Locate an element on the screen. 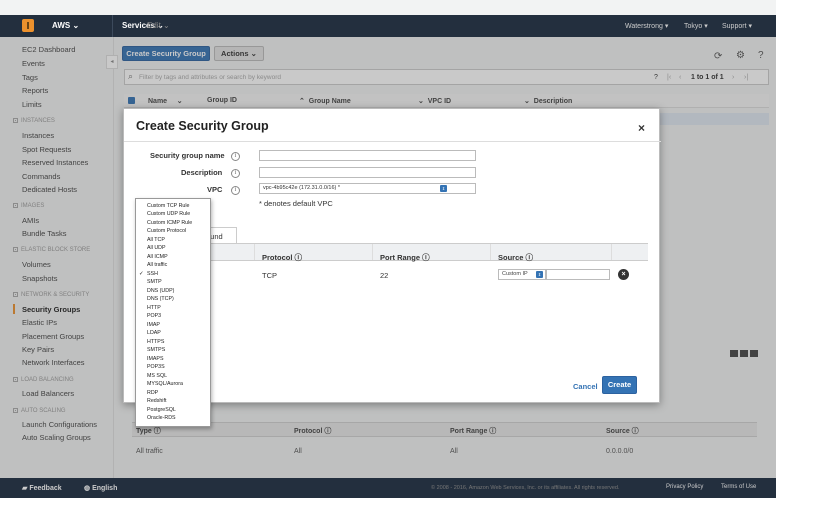 The width and height of the screenshot is (816, 509). vpc-label: VPC is located at coordinates (215, 189).